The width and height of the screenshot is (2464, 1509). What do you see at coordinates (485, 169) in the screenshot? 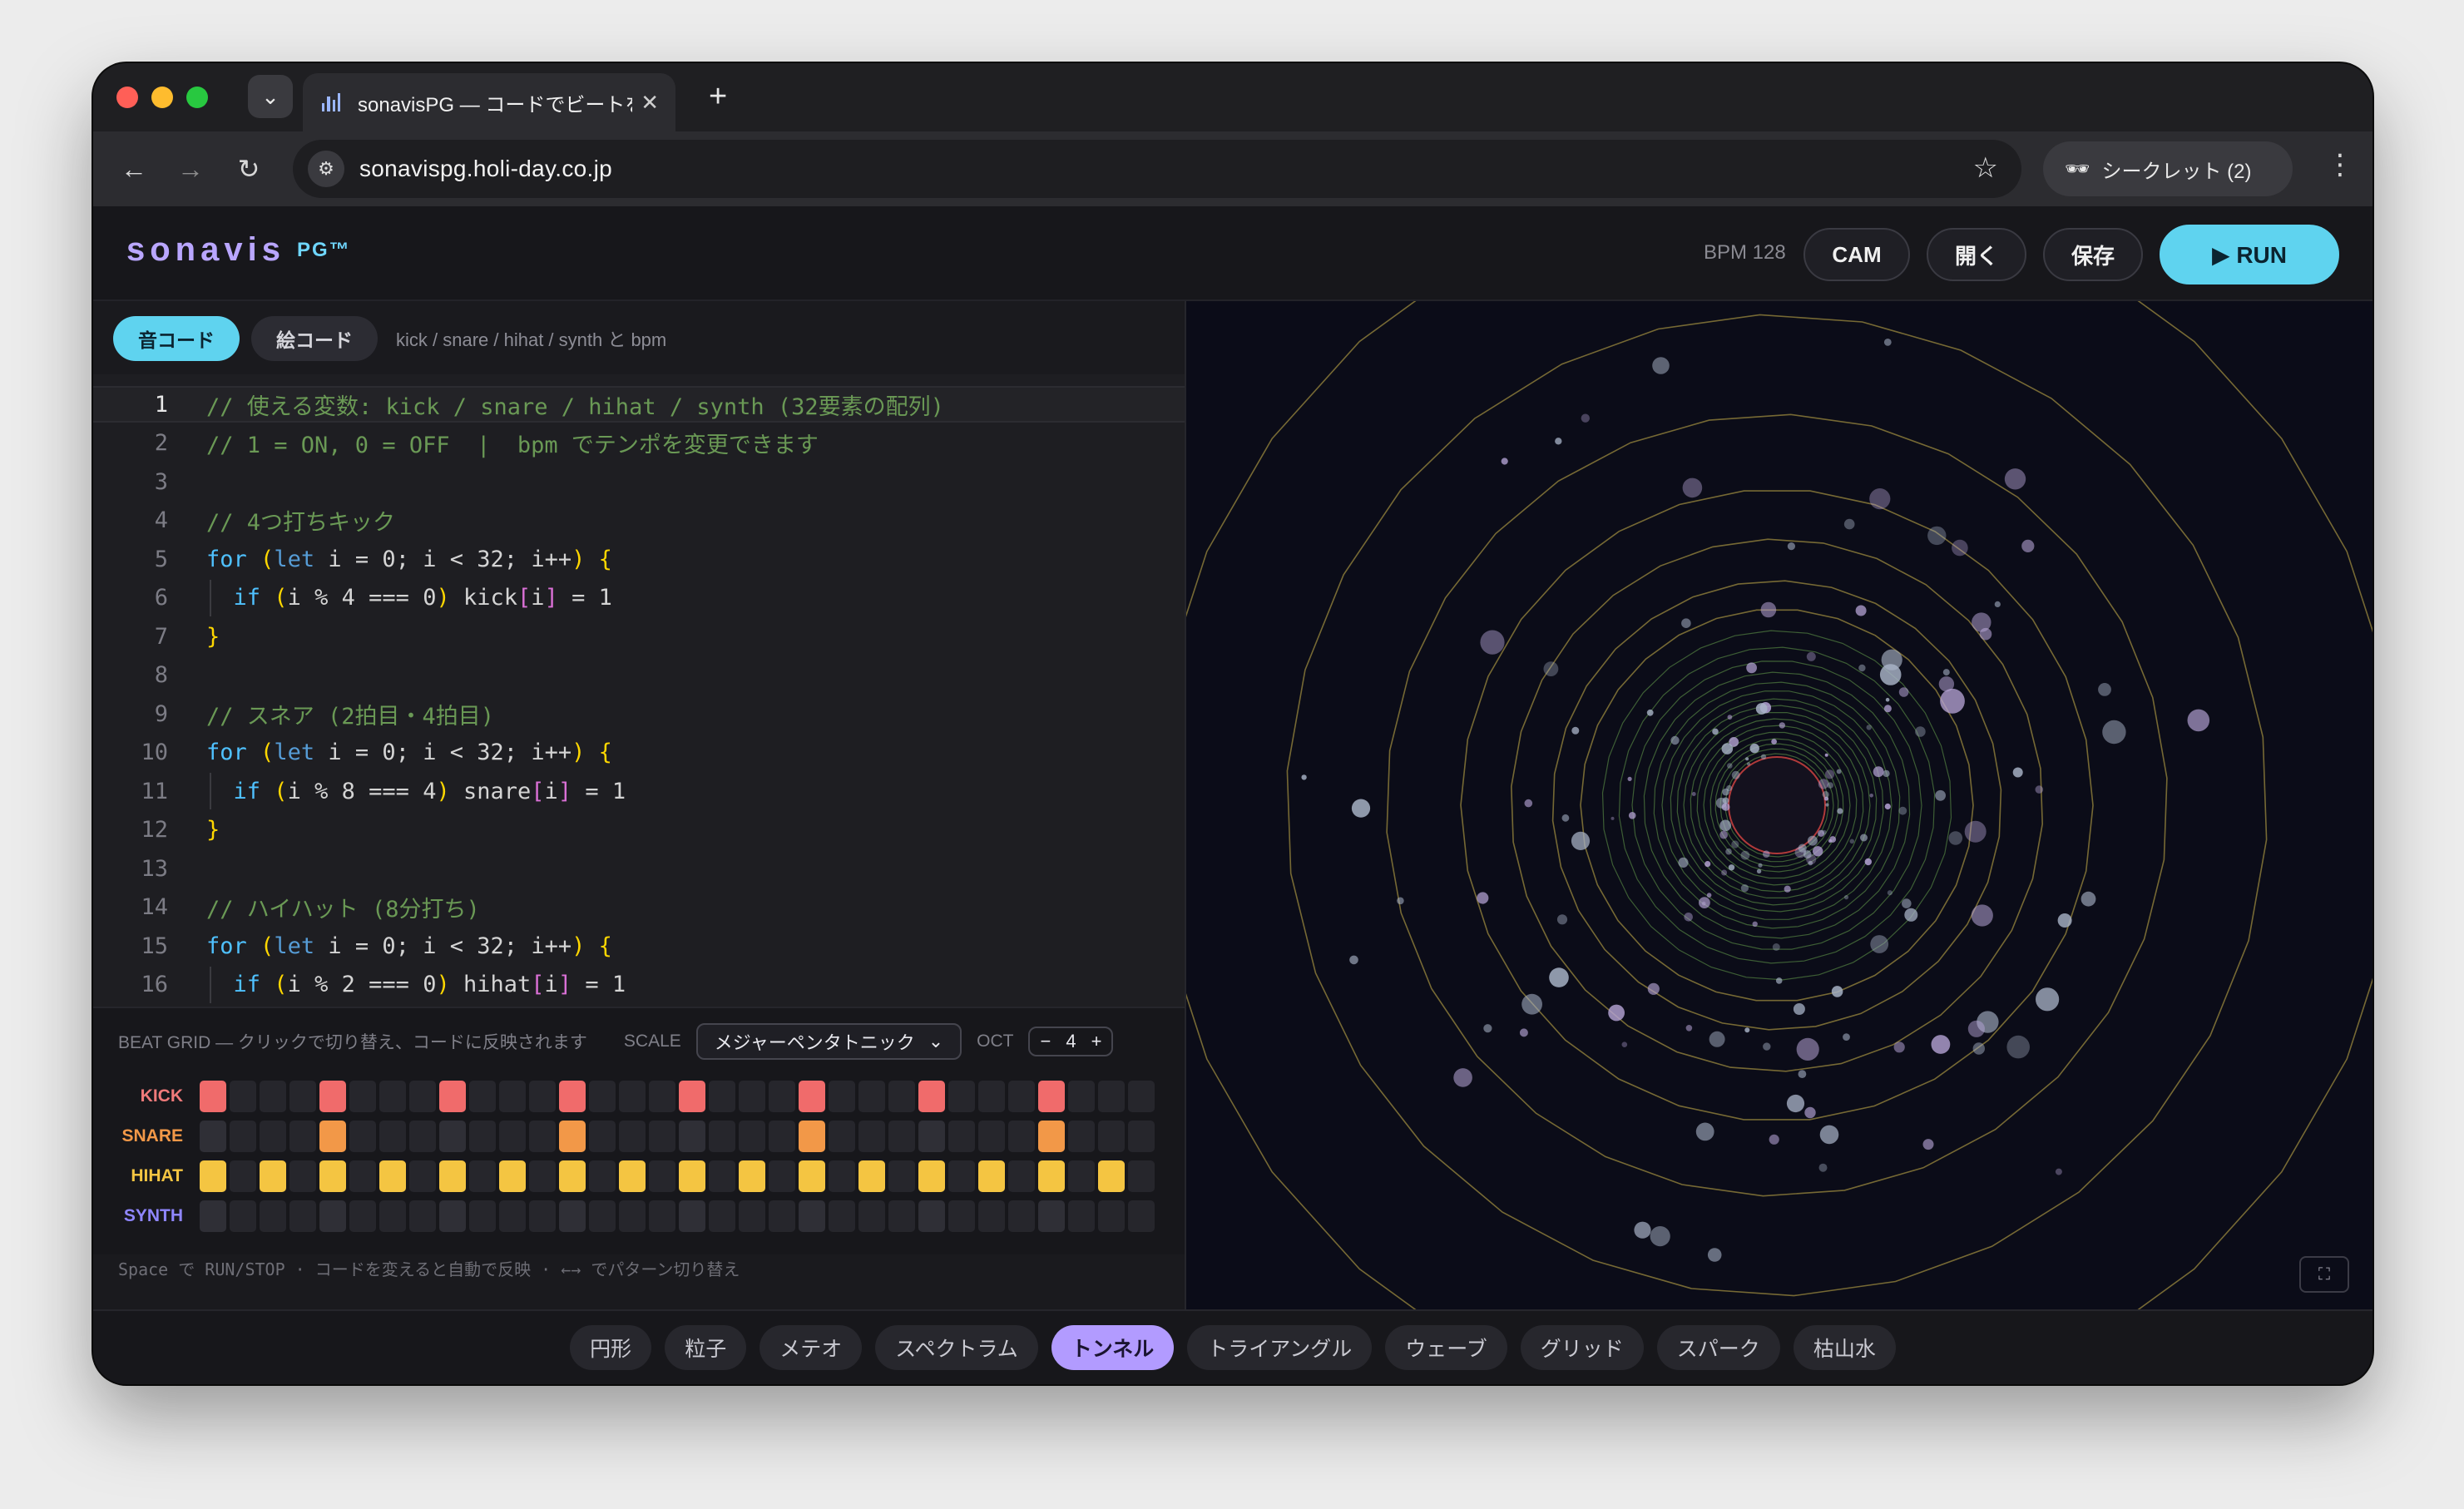
I see `url-text: sonavispg.holi-day.co.jp` at bounding box center [485, 169].